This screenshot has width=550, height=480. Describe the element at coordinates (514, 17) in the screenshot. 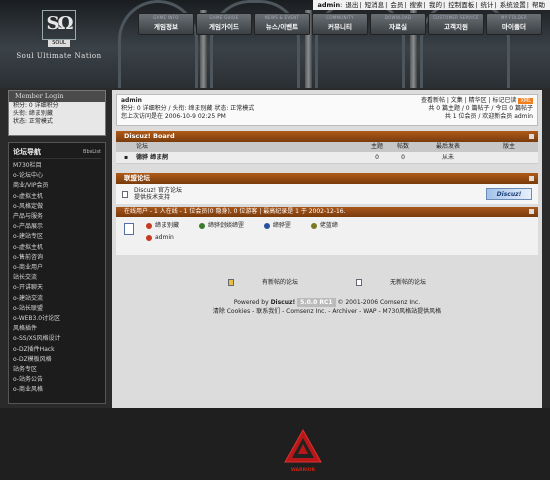

I see `nav-en-label: MY FOLDER` at that location.